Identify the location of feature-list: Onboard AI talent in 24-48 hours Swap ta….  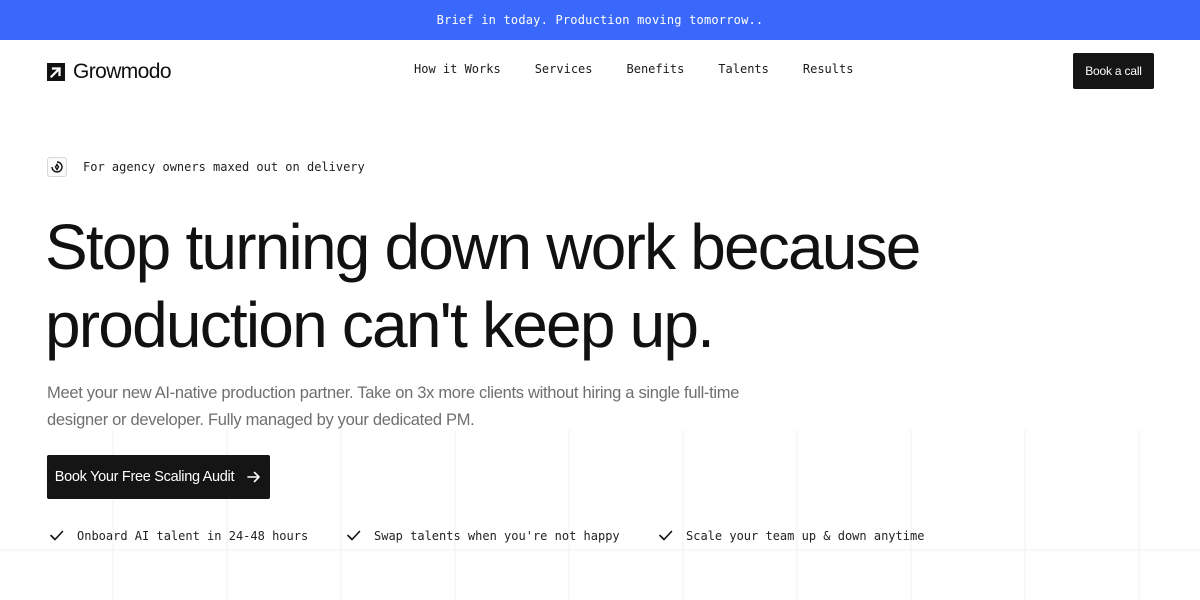
(599, 537).